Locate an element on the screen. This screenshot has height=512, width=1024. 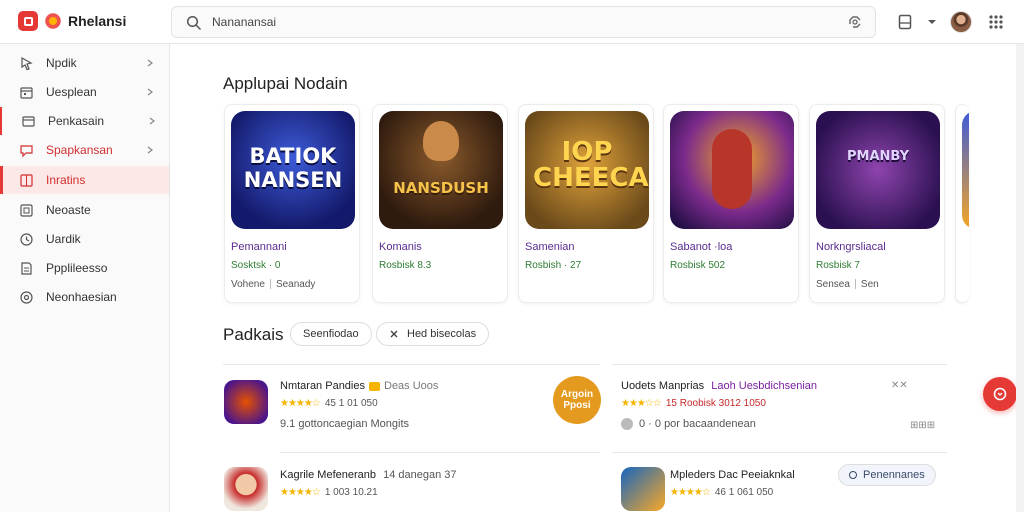
product-tag: Laoh Uesbdichsenian is located at coordinates (764, 386).